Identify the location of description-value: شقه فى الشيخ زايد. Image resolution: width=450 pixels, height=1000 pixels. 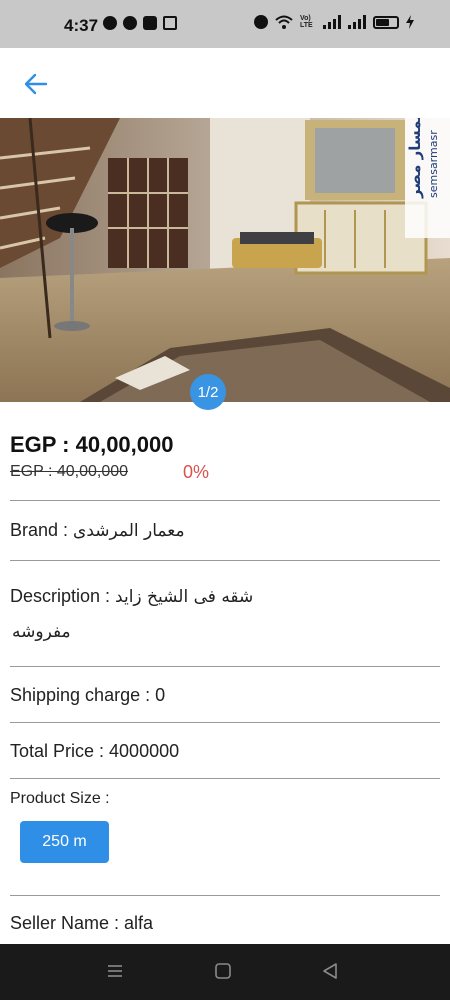
(184, 597).